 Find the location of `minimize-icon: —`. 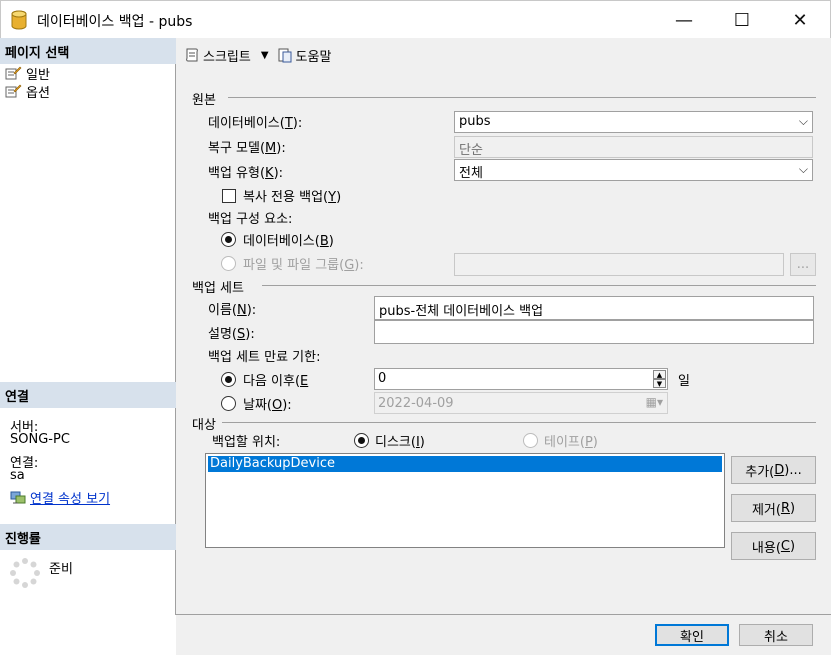

minimize-icon: — is located at coordinates (684, 20).